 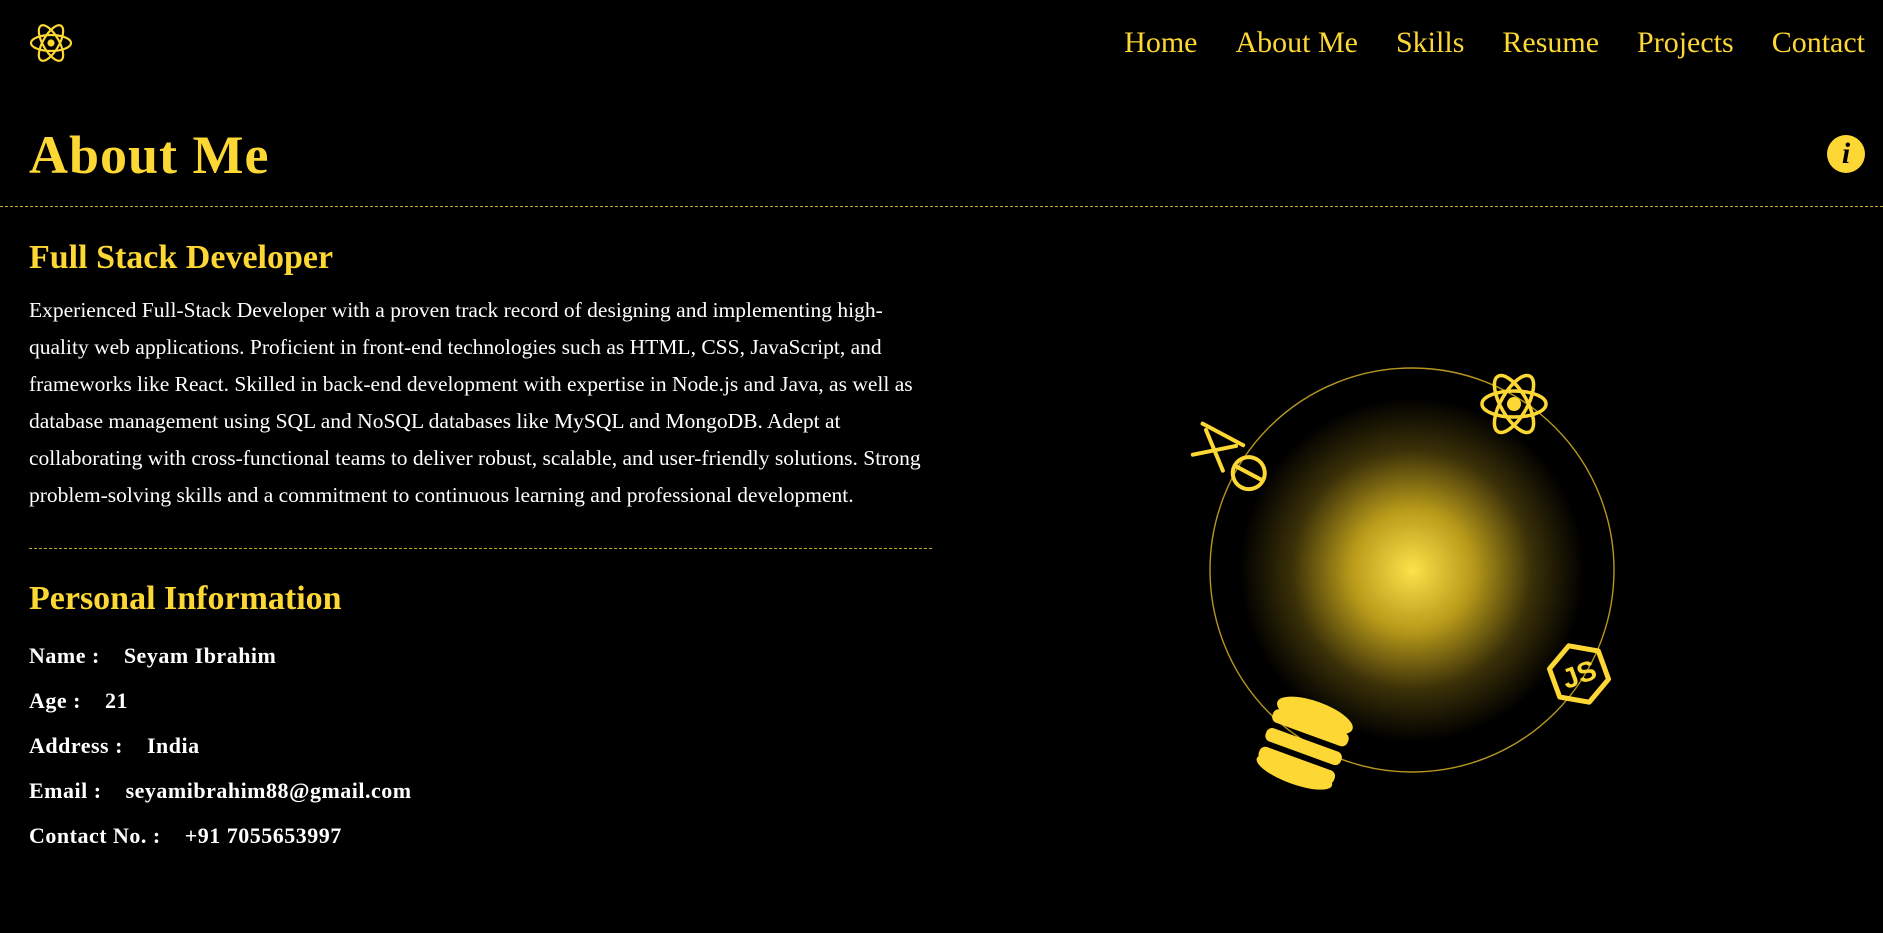 I want to click on glow-sphere, so click(x=1412, y=570).